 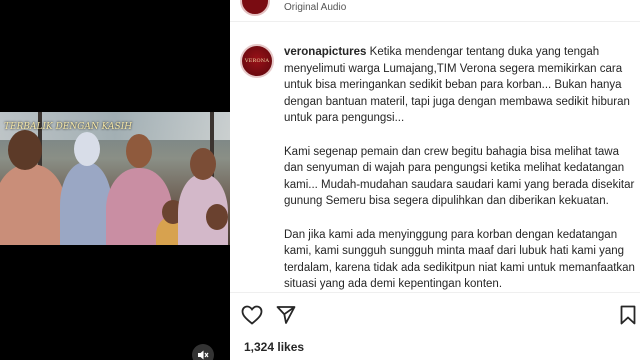 I want to click on avatar, so click(x=255, y=8).